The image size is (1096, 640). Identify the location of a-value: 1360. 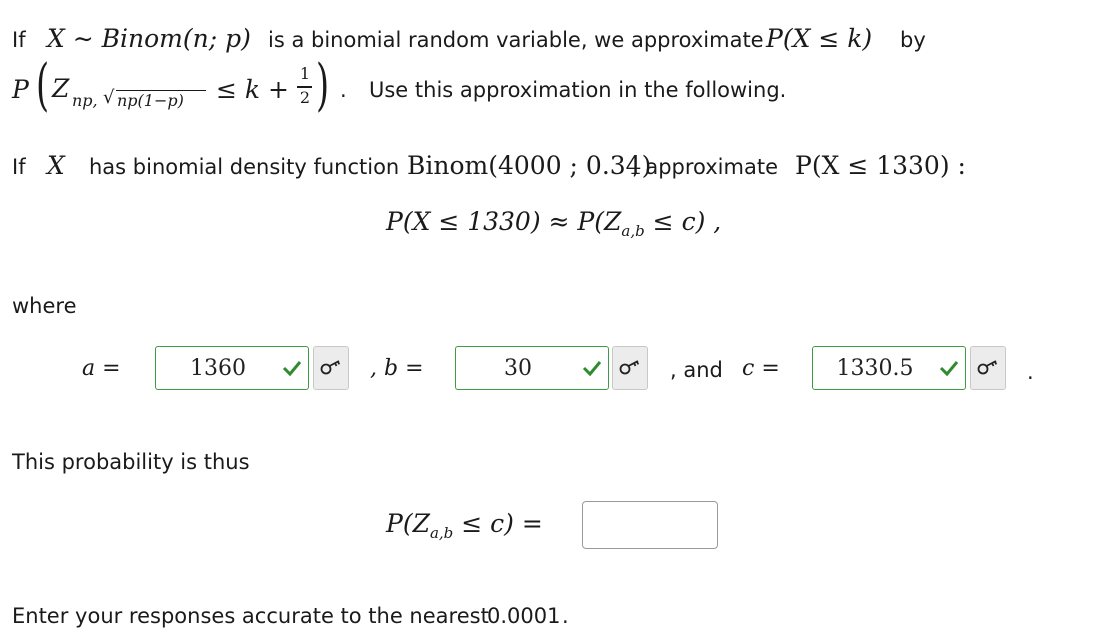
(218, 368).